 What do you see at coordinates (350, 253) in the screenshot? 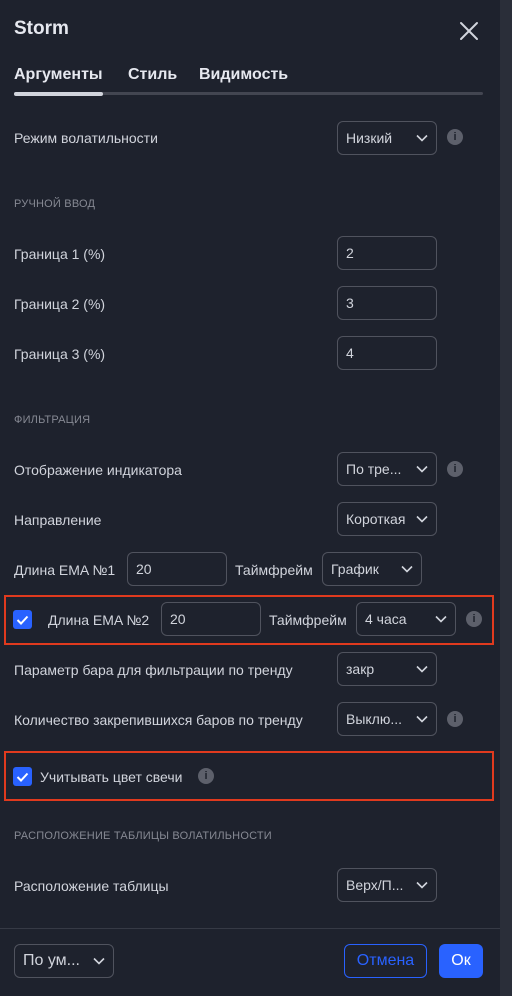
I see `border1-value: 2` at bounding box center [350, 253].